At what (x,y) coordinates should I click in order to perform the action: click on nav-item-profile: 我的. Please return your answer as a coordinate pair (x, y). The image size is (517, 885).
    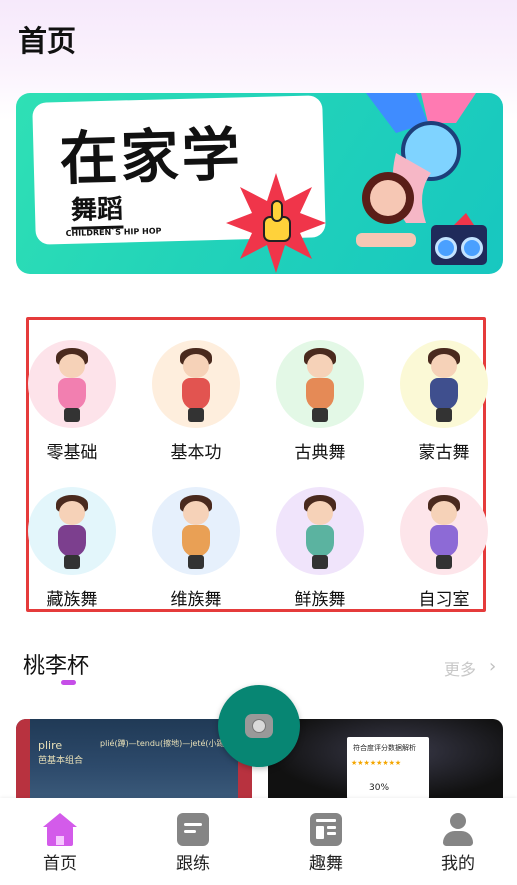
    Looking at the image, I should click on (458, 843).